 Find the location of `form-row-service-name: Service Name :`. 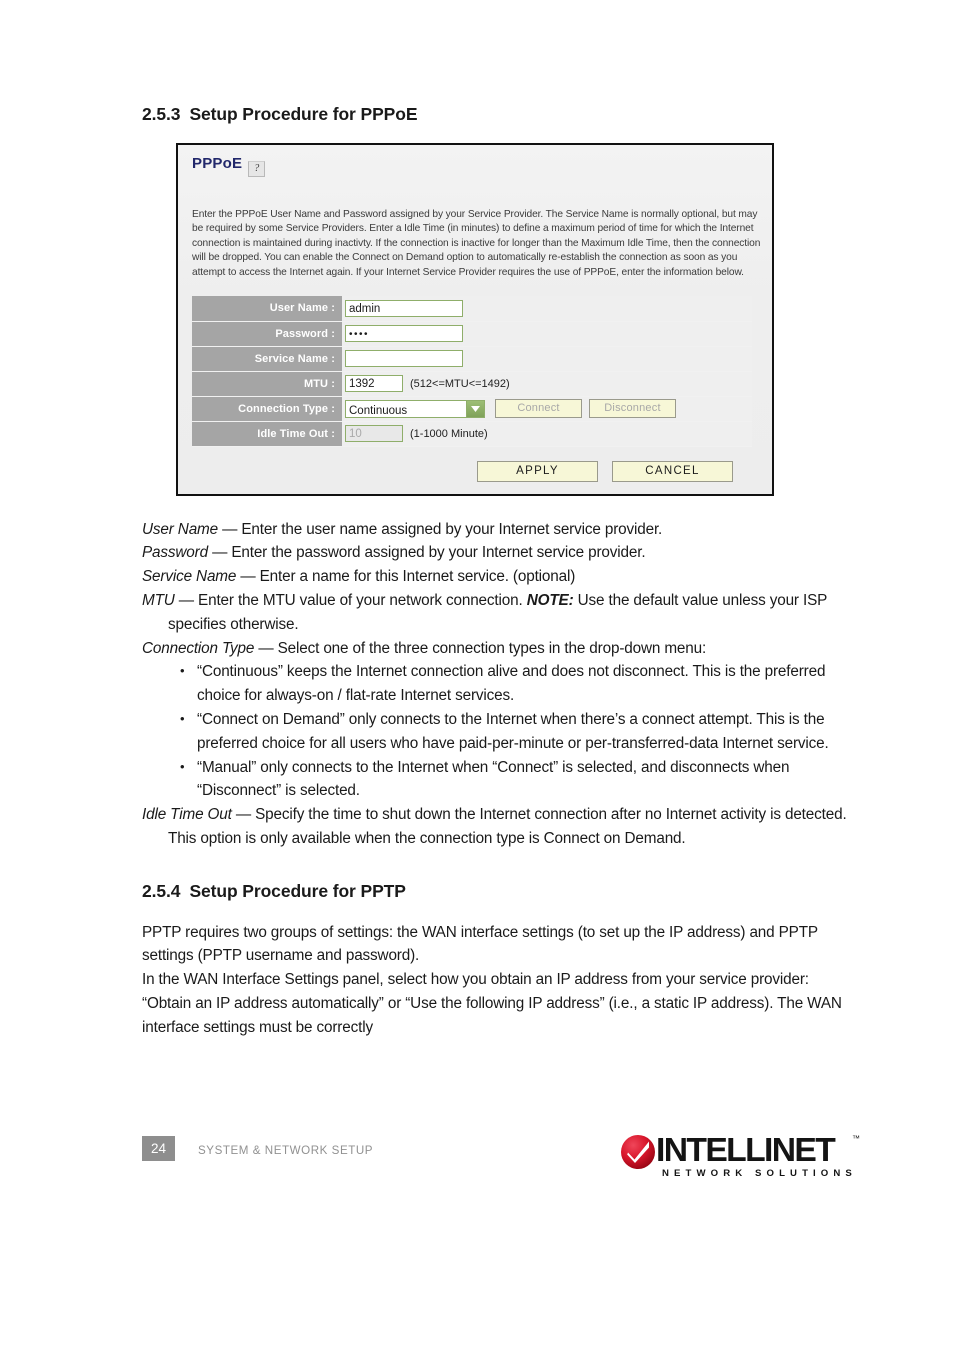

form-row-service-name: Service Name : is located at coordinates (472, 359).